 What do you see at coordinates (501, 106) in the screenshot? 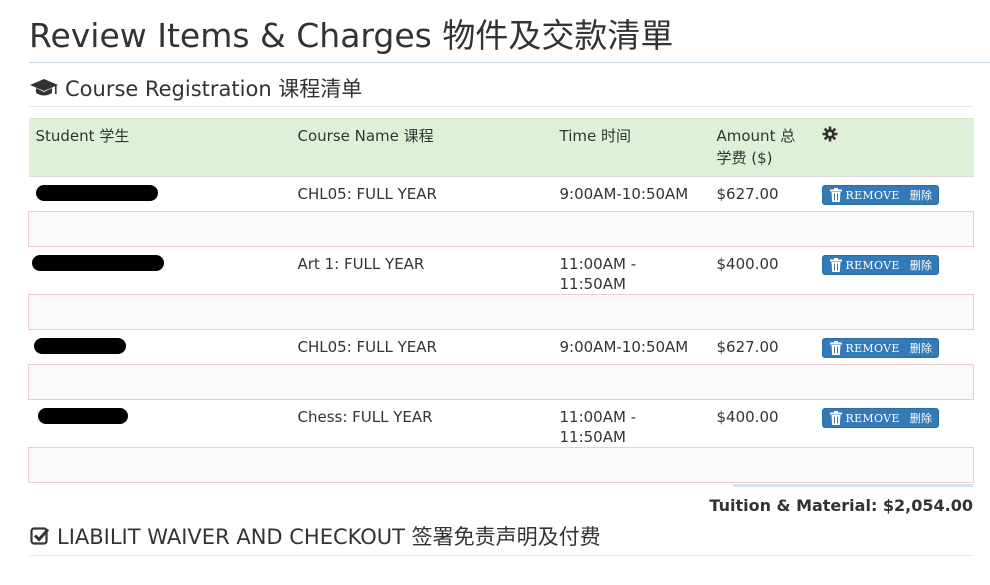
I see `course-section-divider` at bounding box center [501, 106].